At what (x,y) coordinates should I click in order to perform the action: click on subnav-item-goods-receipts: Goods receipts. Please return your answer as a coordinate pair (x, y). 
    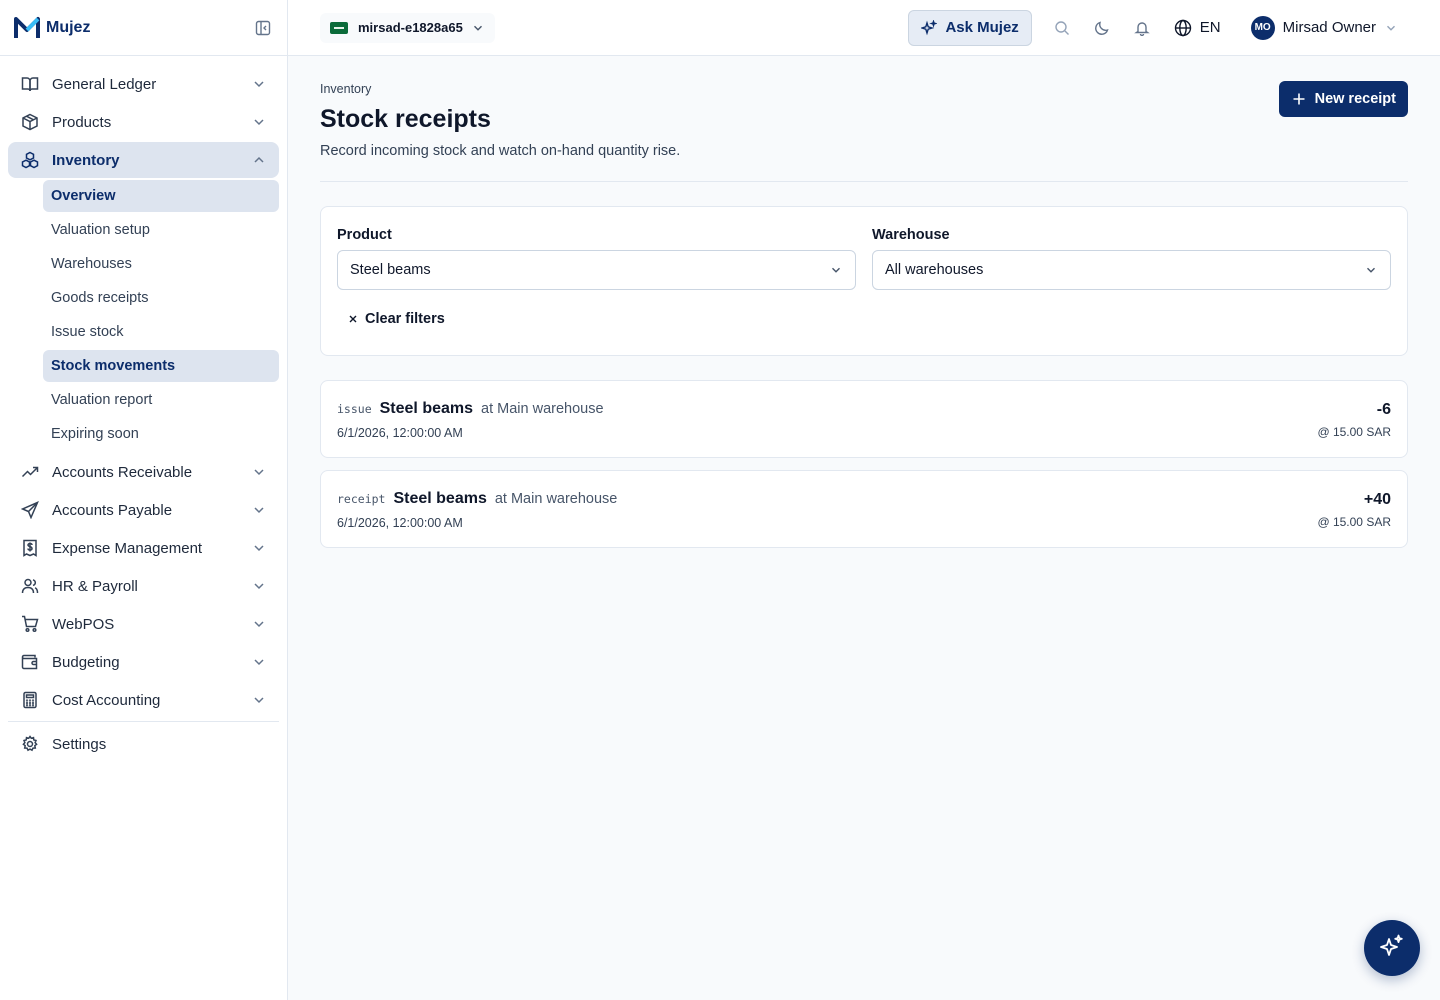
    Looking at the image, I should click on (161, 298).